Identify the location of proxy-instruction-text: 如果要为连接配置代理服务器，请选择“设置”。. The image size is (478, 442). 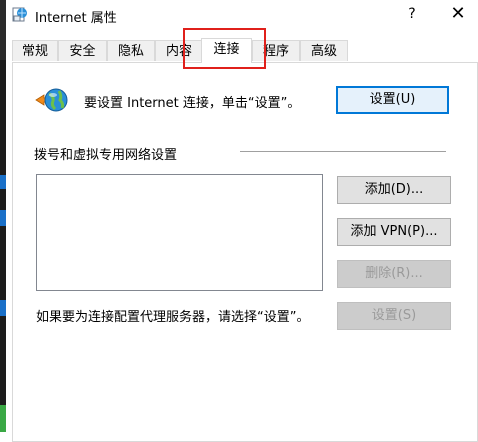
(173, 317).